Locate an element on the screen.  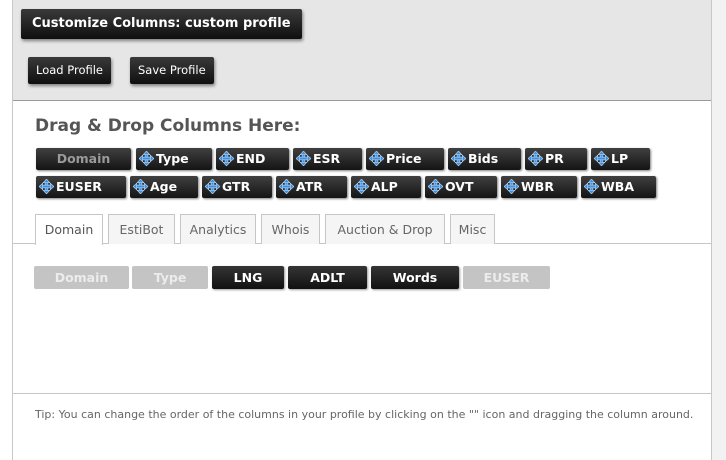
profile-column-alp: ALP is located at coordinates (386, 187).